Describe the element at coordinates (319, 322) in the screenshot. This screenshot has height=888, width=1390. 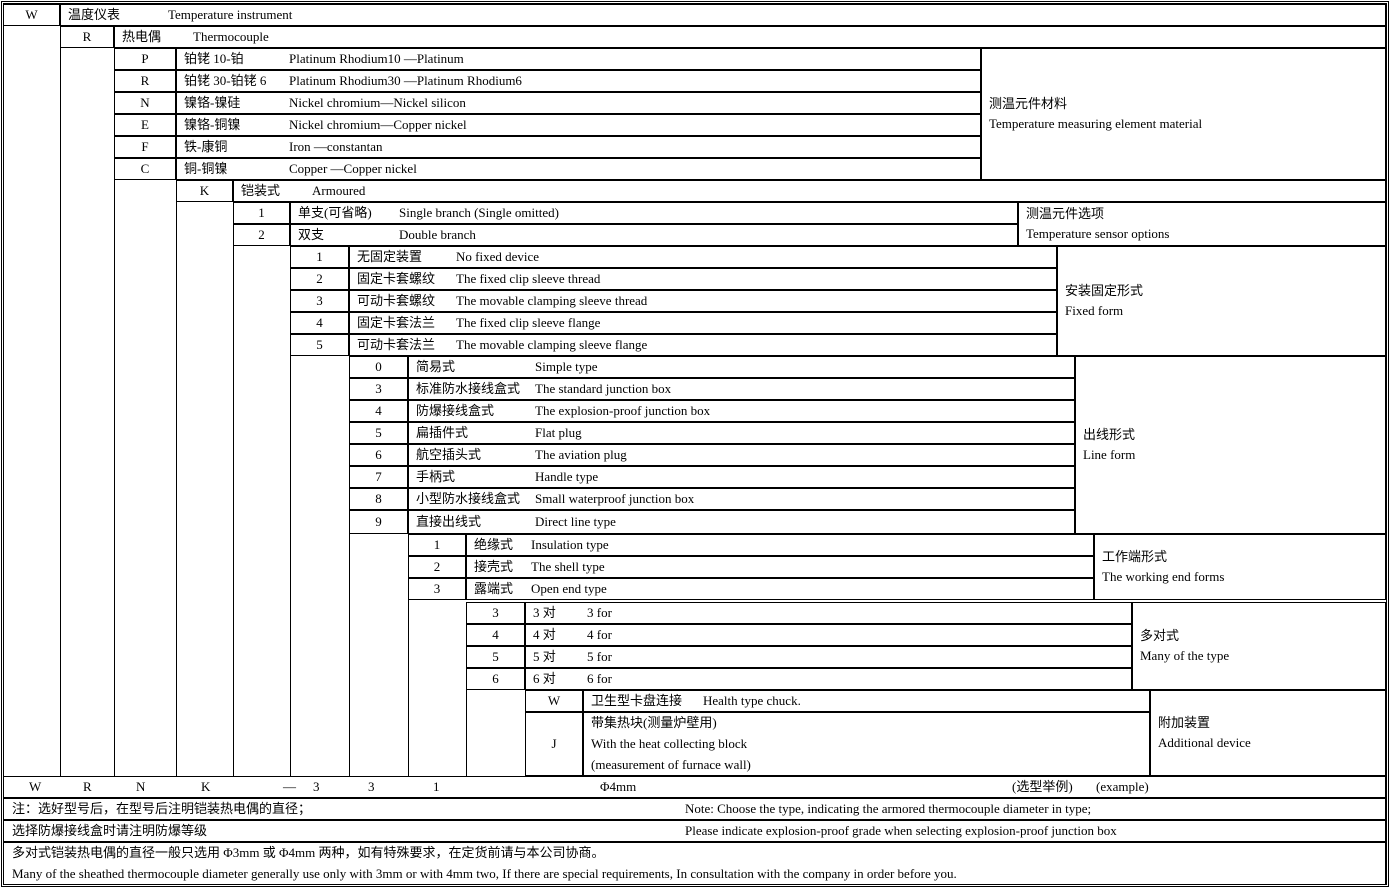
I see `fixed-form-code: 4` at that location.